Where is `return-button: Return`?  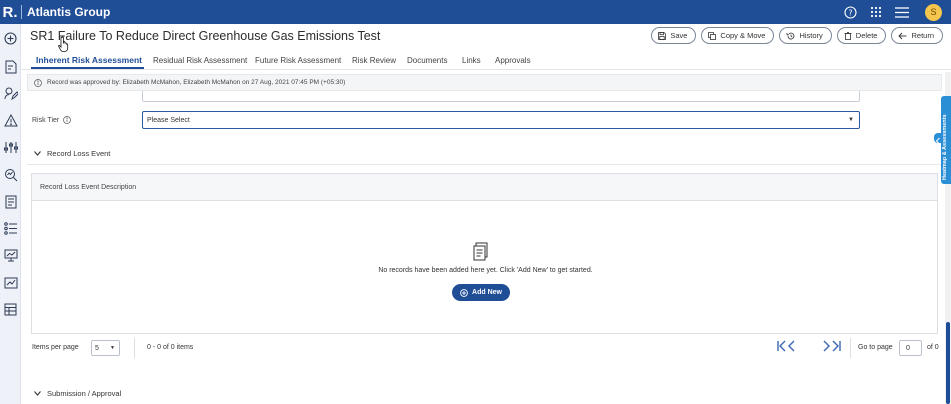
return-button: Return is located at coordinates (917, 35).